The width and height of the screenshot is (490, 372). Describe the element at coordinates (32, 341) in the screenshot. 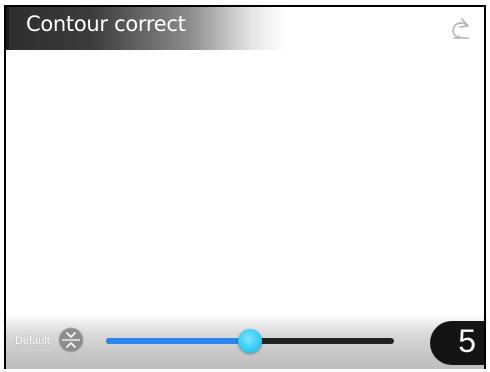

I see `default-label: Default` at that location.